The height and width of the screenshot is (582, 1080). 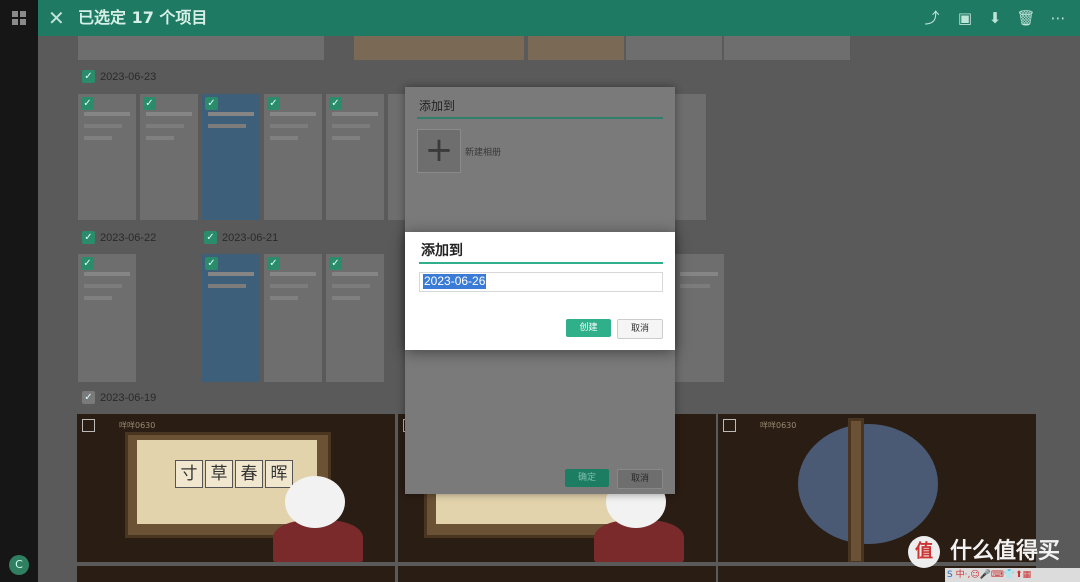 What do you see at coordinates (1026, 18) in the screenshot?
I see `delete-icon: 🗑` at bounding box center [1026, 18].